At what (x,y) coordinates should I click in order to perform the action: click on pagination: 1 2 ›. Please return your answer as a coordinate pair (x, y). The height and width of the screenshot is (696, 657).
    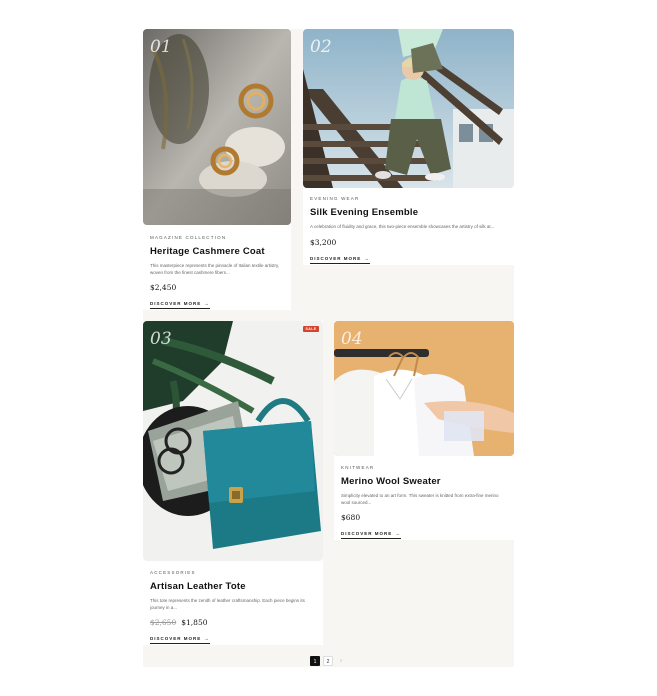
    Looking at the image, I should click on (328, 661).